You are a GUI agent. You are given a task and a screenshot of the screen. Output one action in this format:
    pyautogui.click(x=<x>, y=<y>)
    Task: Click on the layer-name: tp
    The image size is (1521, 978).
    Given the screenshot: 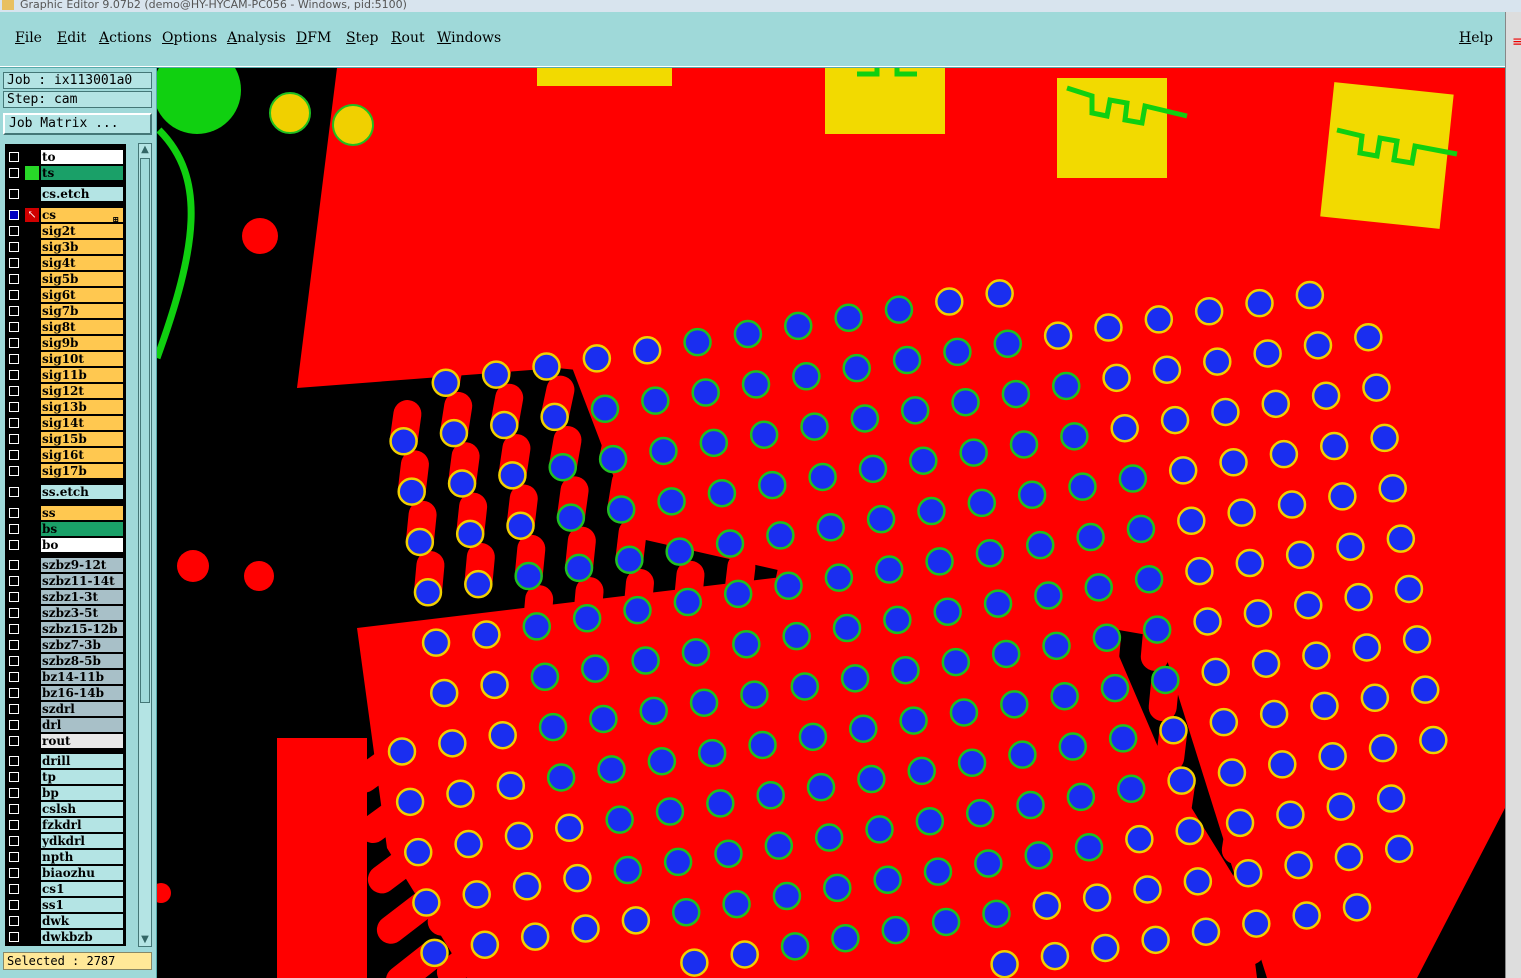 What is the action you would take?
    pyautogui.click(x=82, y=777)
    